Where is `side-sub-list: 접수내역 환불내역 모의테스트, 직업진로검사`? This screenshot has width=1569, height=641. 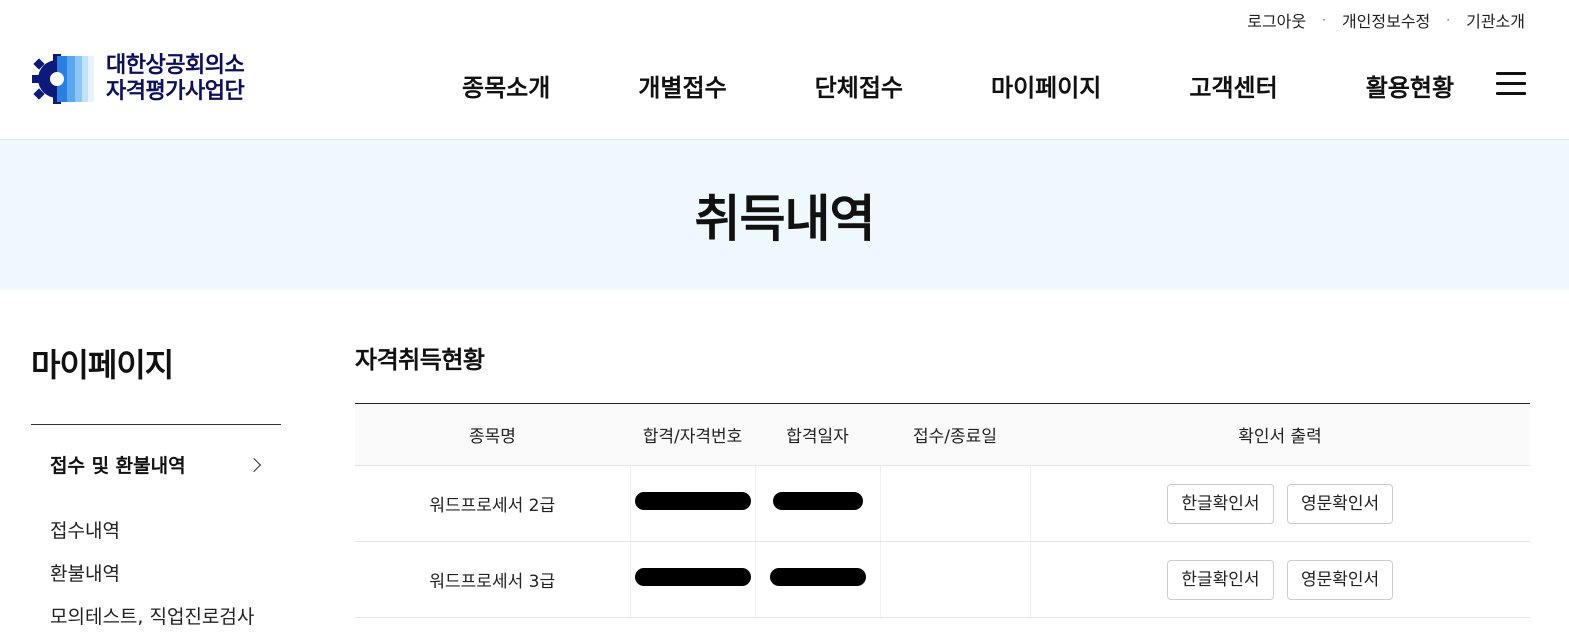
side-sub-list: 접수내역 환불내역 모의테스트, 직업진로검사 is located at coordinates (156, 572).